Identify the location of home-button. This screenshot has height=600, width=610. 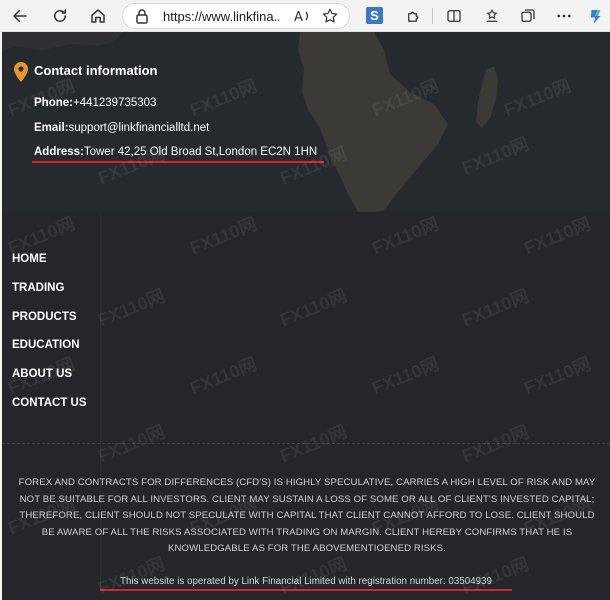
(98, 16).